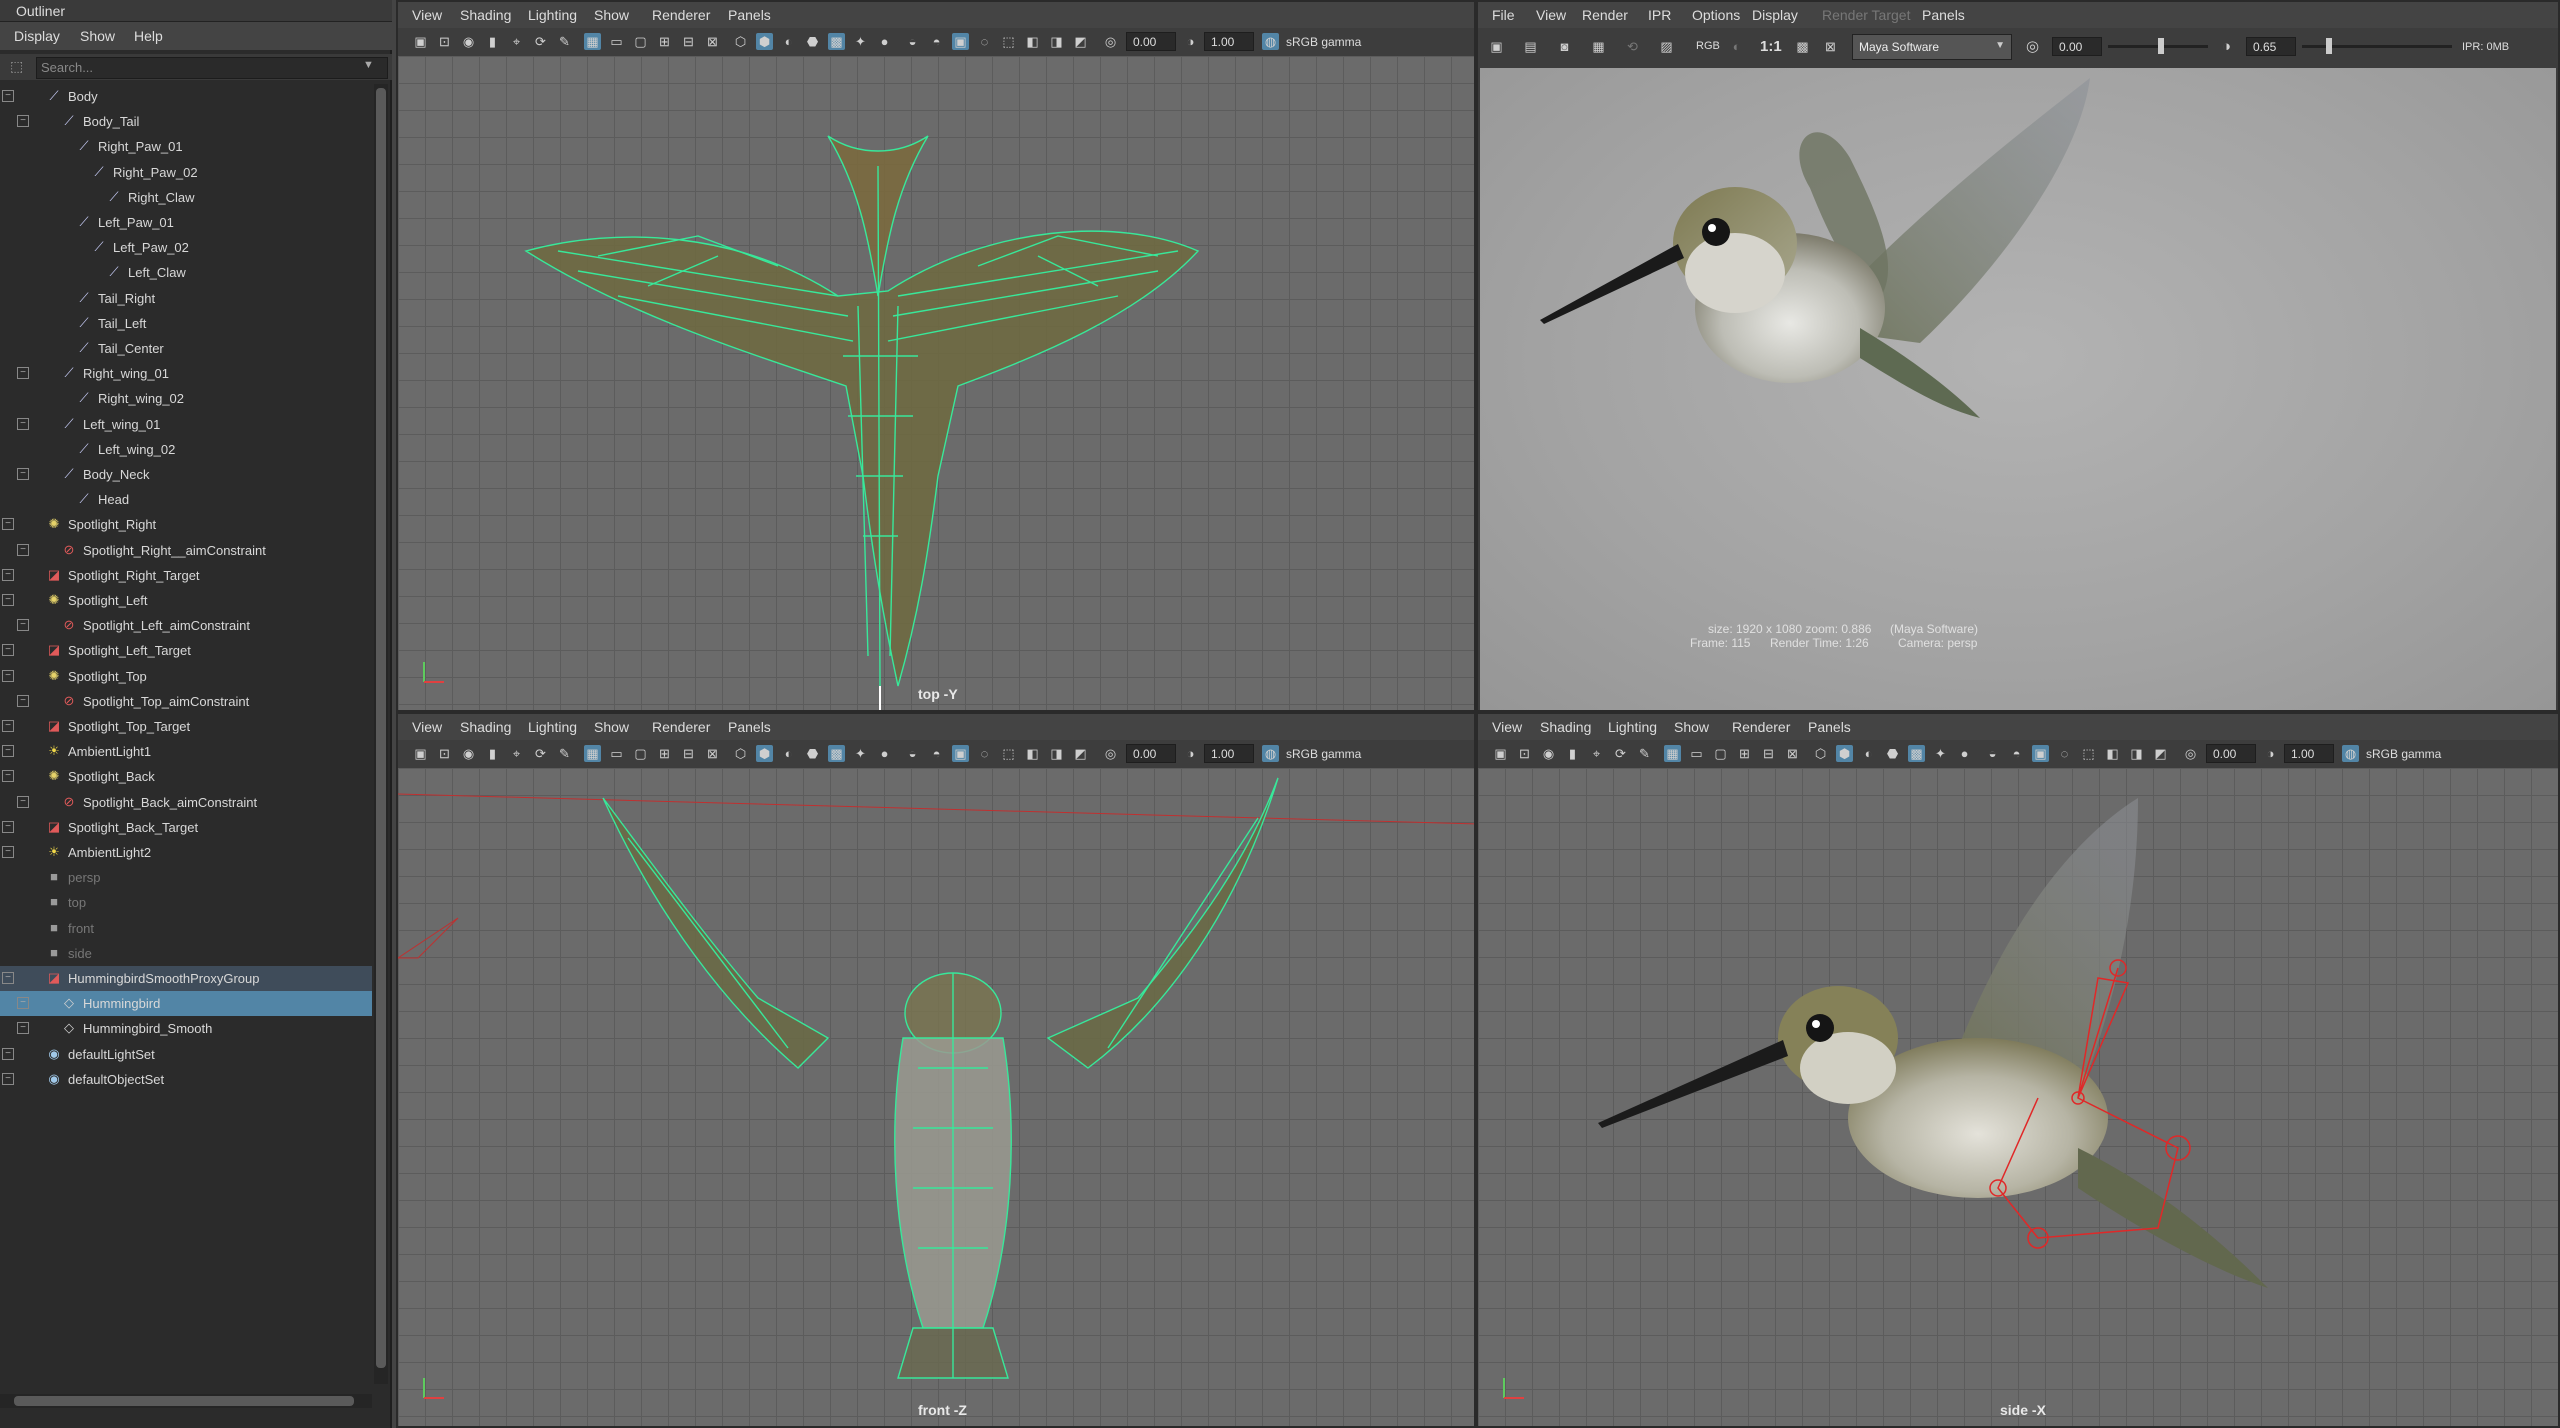 This screenshot has height=1428, width=2560. What do you see at coordinates (2161, 46) in the screenshot?
I see `slider-handle` at bounding box center [2161, 46].